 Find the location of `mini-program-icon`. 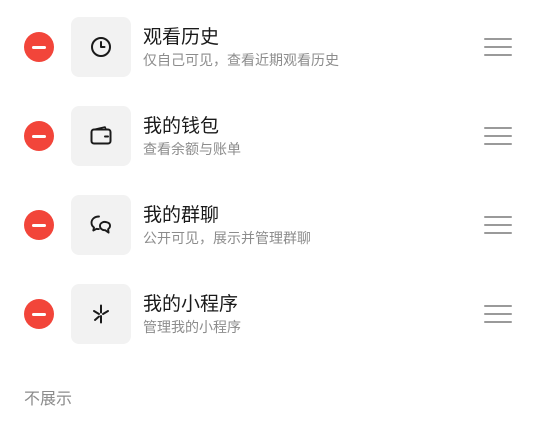

mini-program-icon is located at coordinates (101, 314).